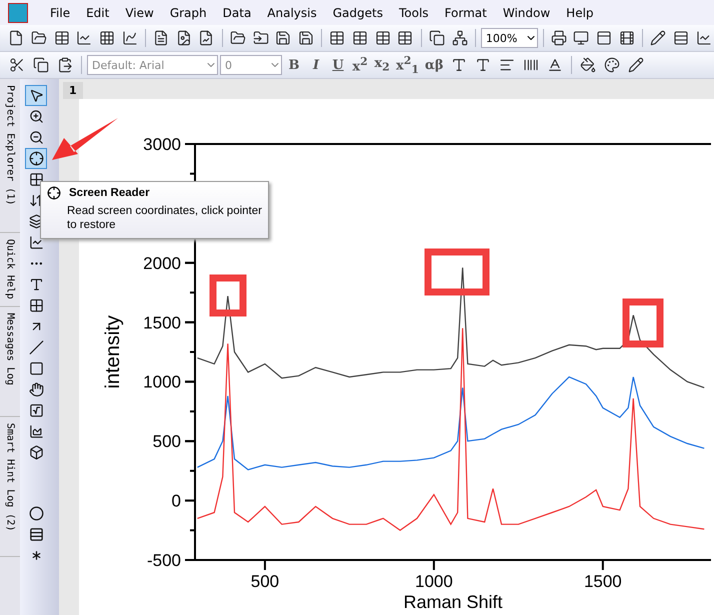 The height and width of the screenshot is (615, 714). What do you see at coordinates (588, 65) in the screenshot?
I see `fill-icon` at bounding box center [588, 65].